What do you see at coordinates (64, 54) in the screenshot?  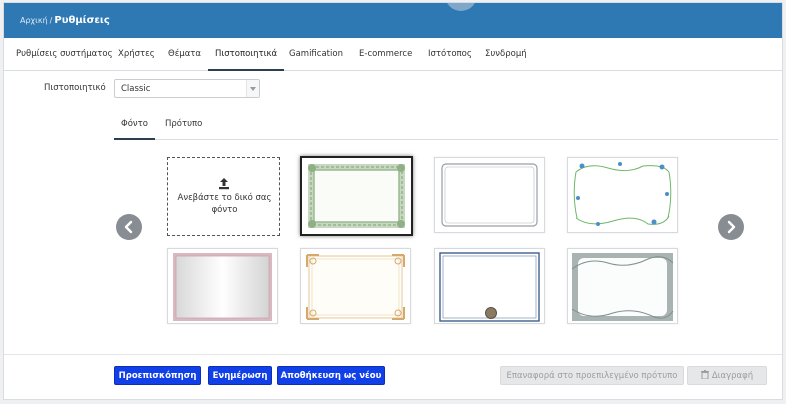 I see `tab-system-settings: Ρυθμίσεις συστήματος` at bounding box center [64, 54].